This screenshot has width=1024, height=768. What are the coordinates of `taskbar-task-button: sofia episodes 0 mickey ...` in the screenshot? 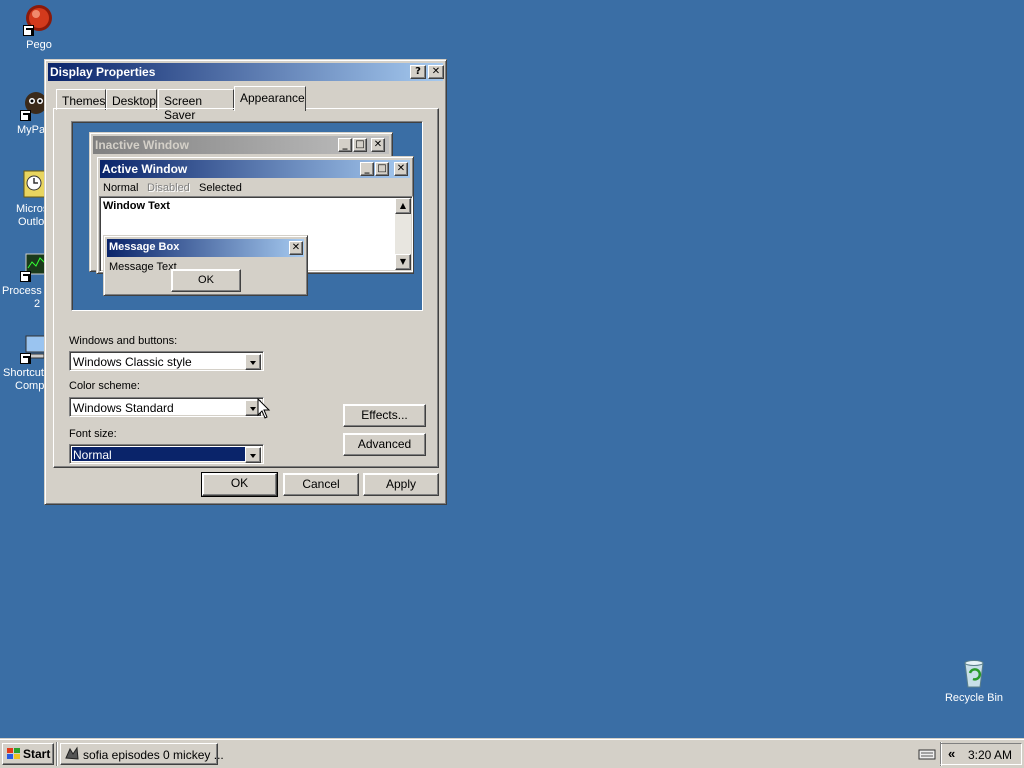 It's located at (142, 754).